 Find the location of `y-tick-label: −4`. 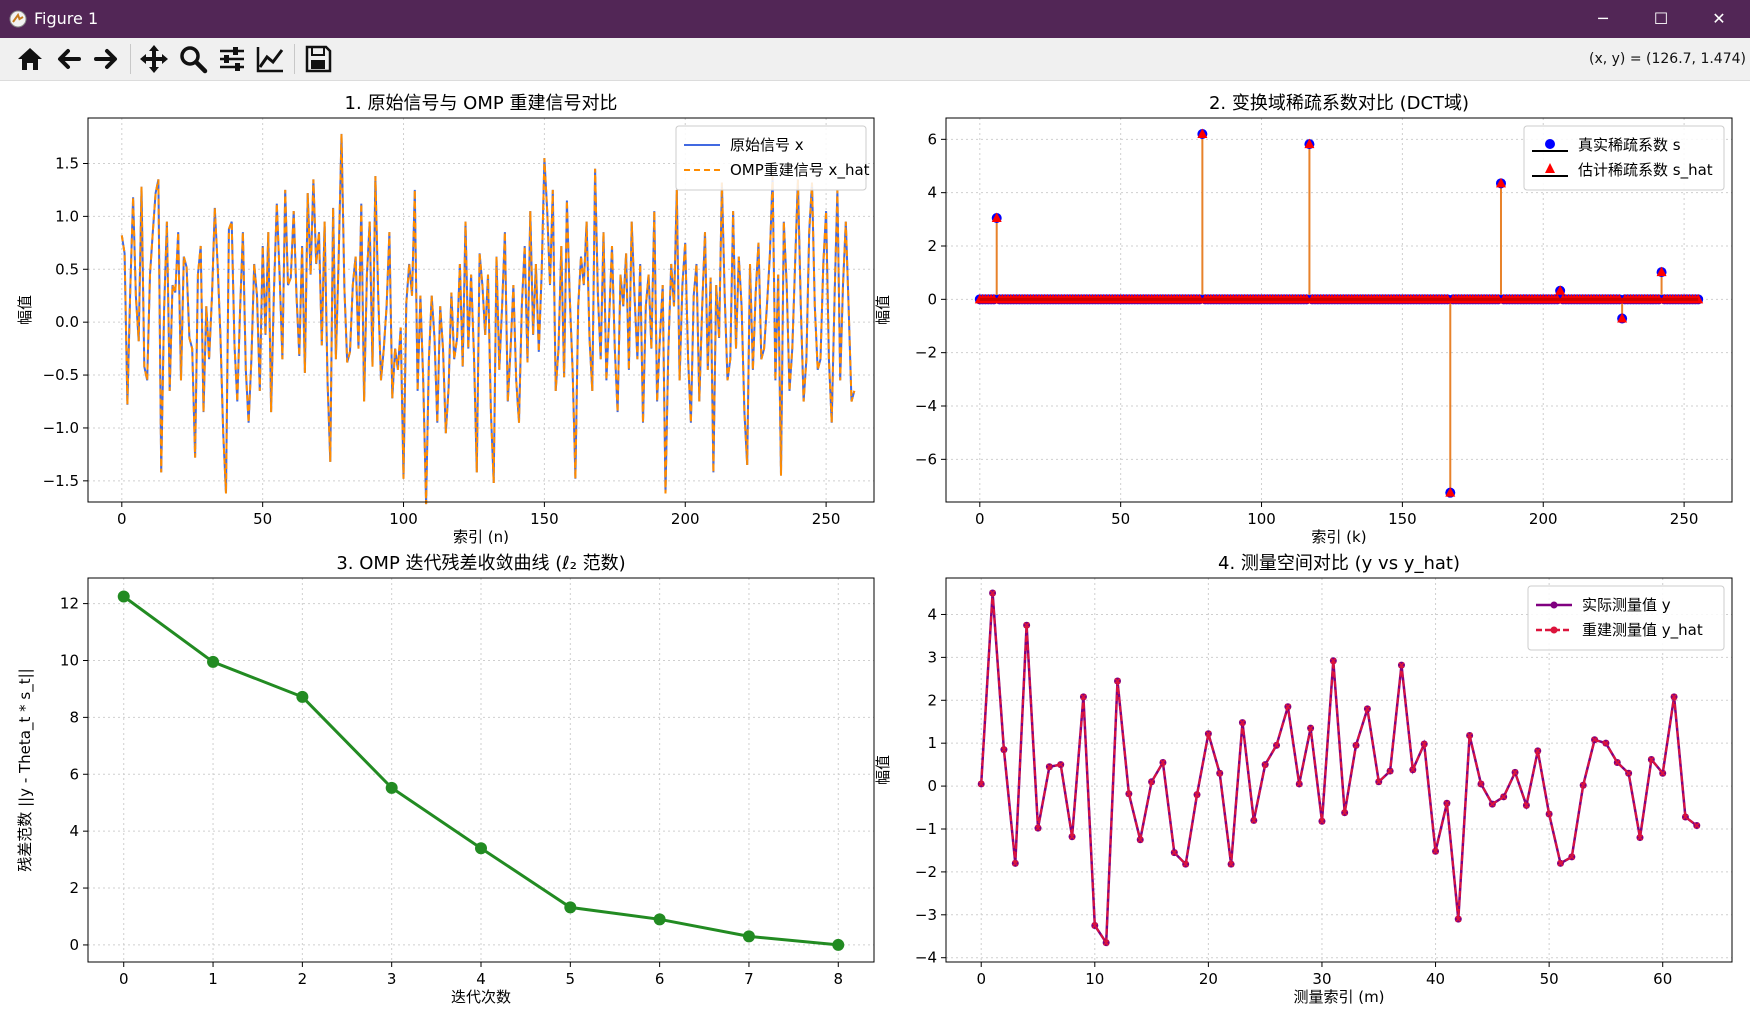

y-tick-label: −4 is located at coordinates (926, 406).